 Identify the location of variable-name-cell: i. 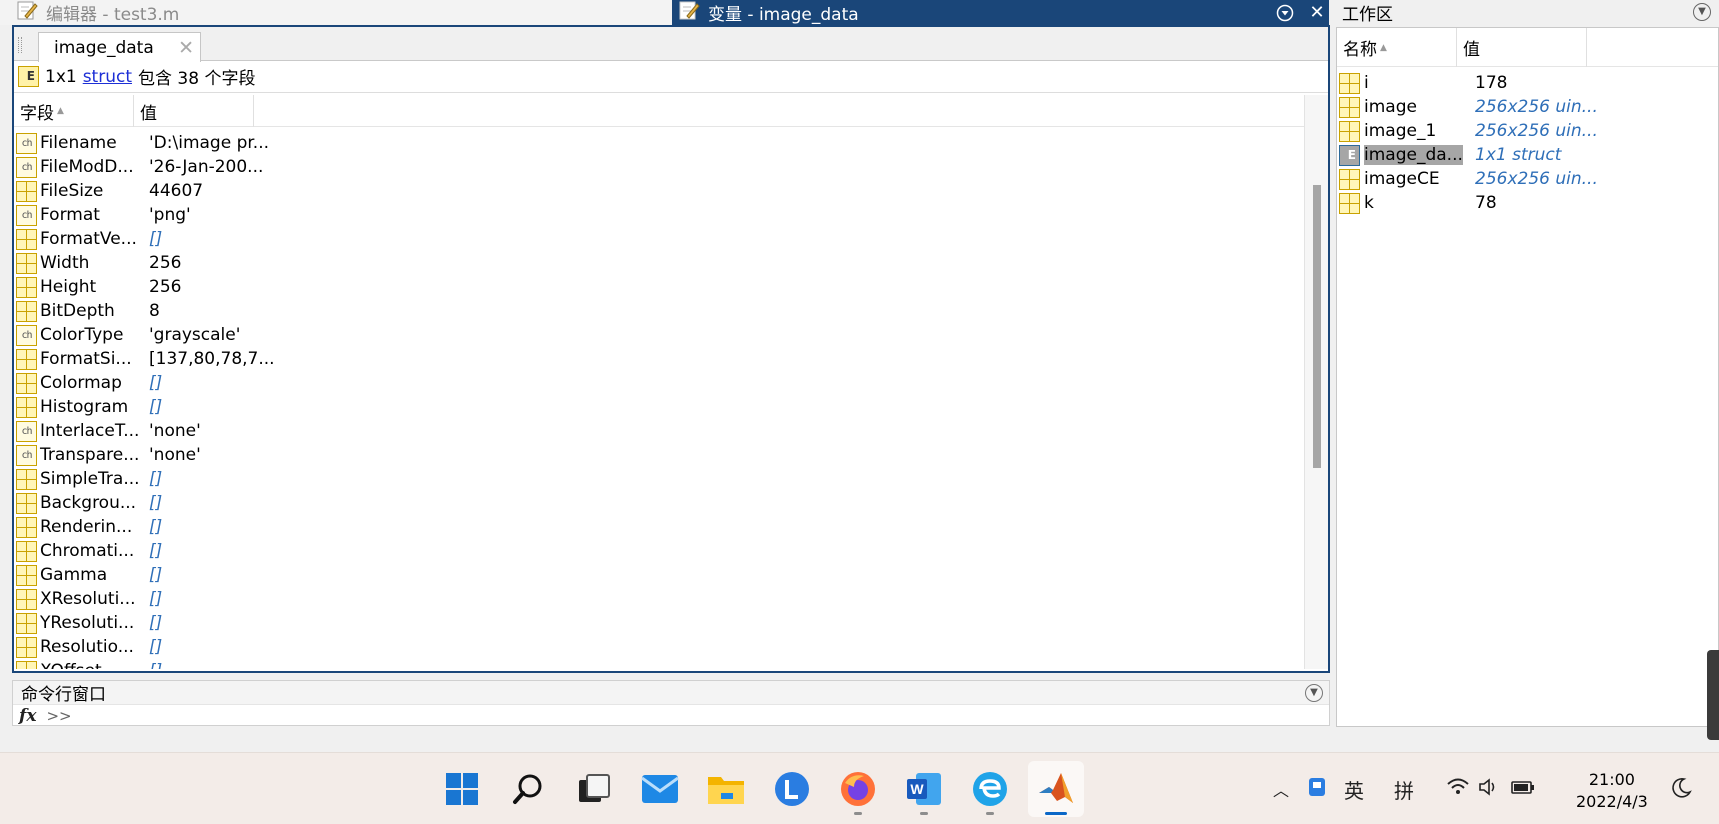
(1403, 83).